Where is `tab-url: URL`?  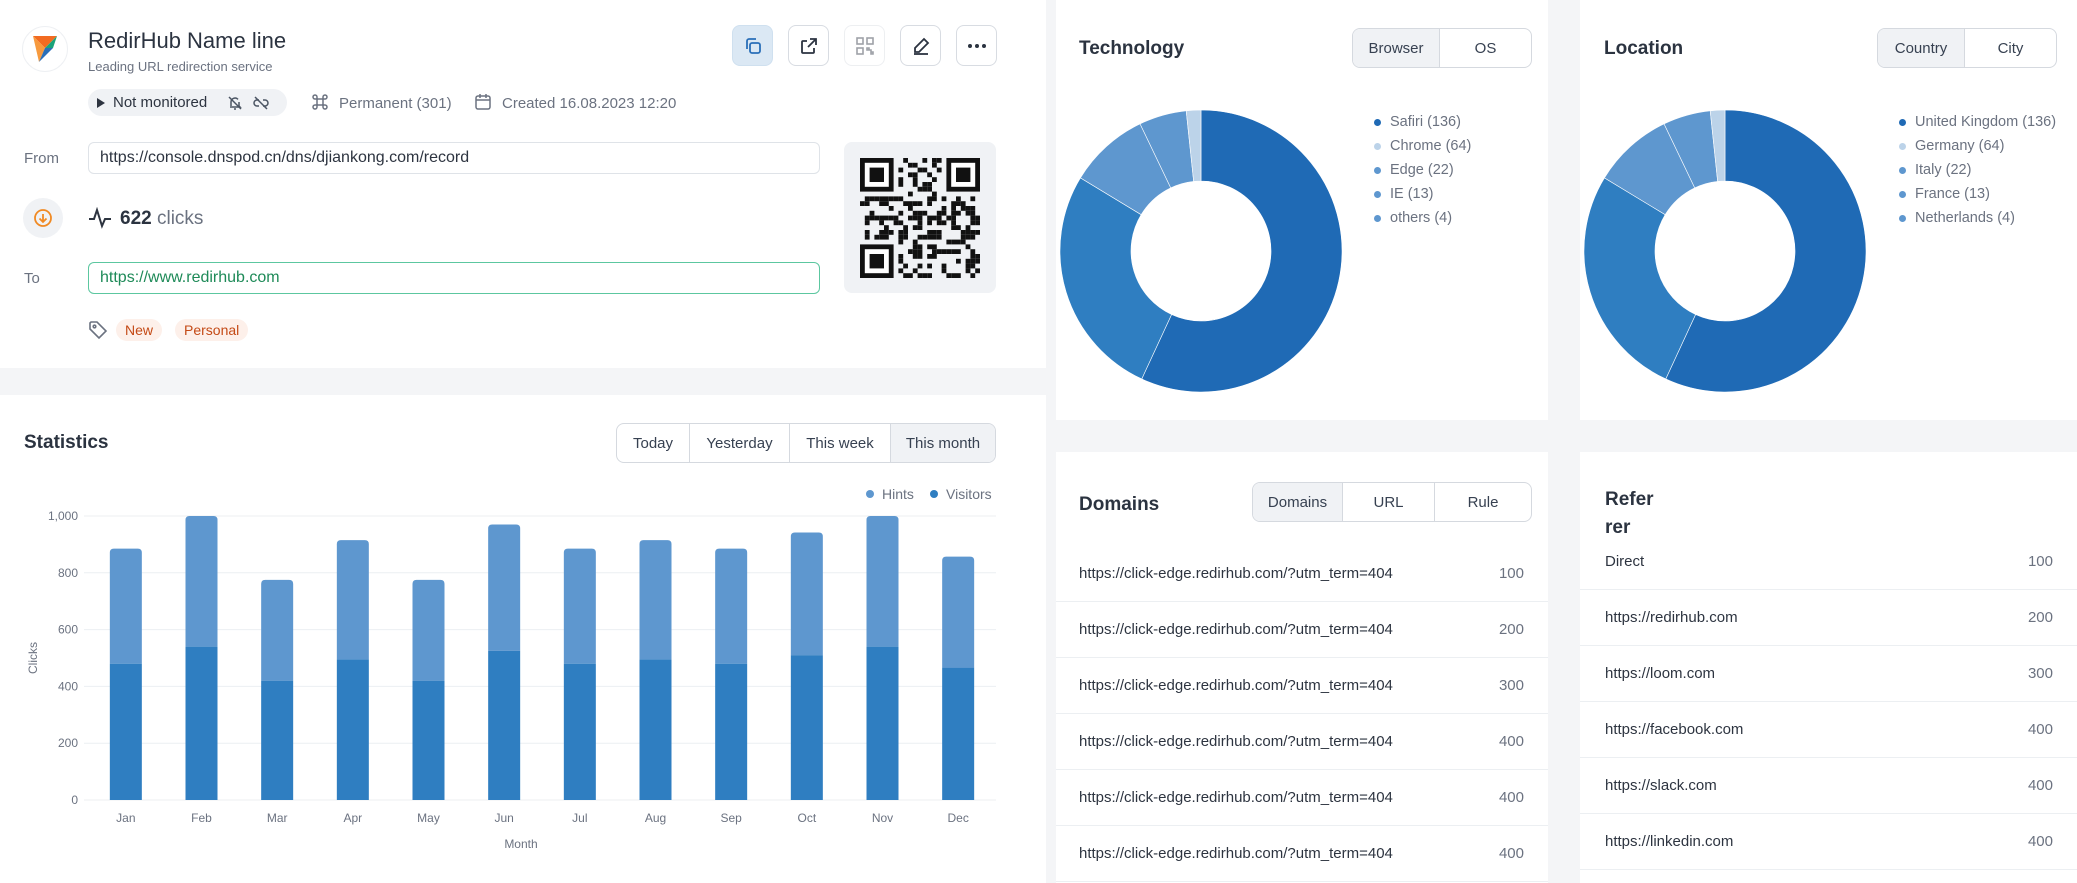 tab-url: URL is located at coordinates (1388, 502).